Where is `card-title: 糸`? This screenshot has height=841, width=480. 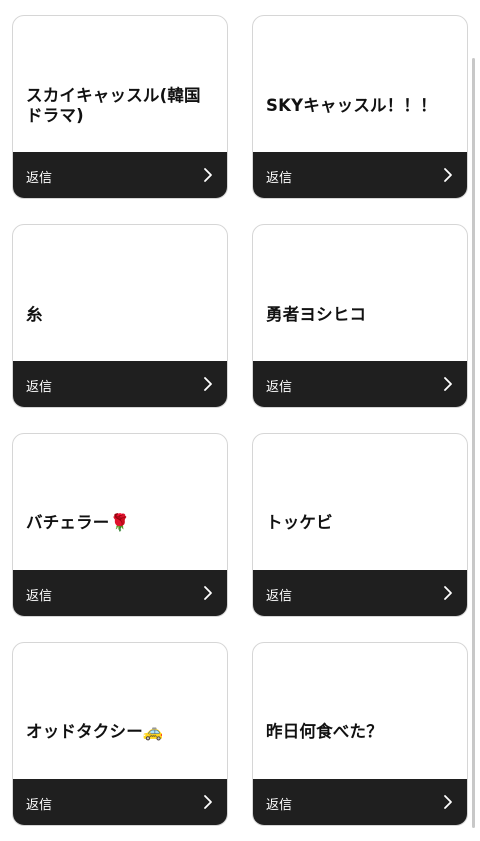
card-title: 糸 is located at coordinates (34, 314).